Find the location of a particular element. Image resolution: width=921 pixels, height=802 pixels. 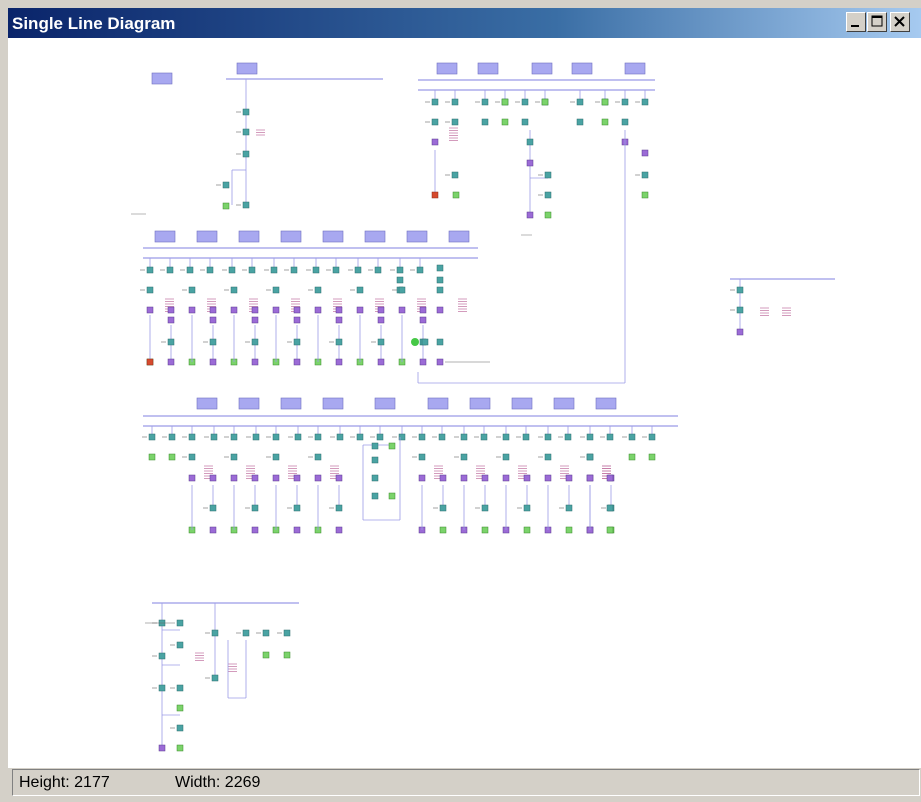

close-button is located at coordinates (900, 22).